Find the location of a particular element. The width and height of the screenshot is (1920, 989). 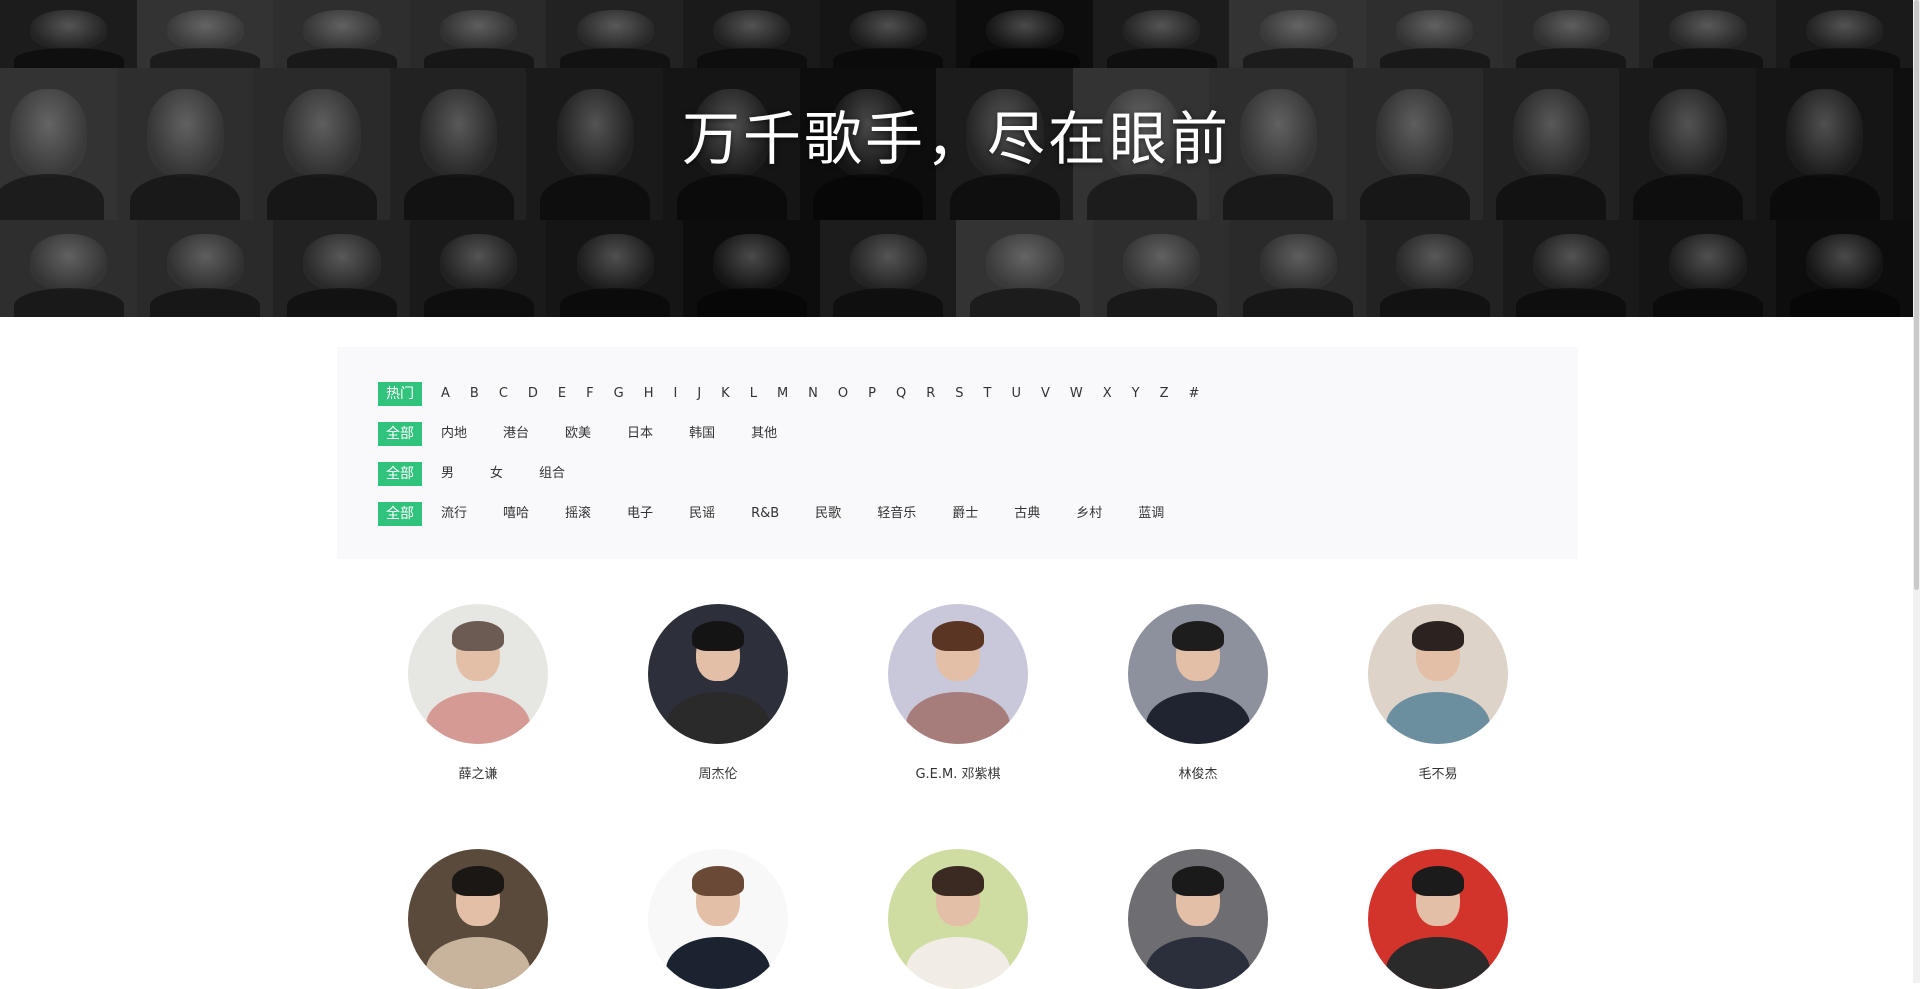

singer-name-link: 林俊杰 is located at coordinates (1198, 772).